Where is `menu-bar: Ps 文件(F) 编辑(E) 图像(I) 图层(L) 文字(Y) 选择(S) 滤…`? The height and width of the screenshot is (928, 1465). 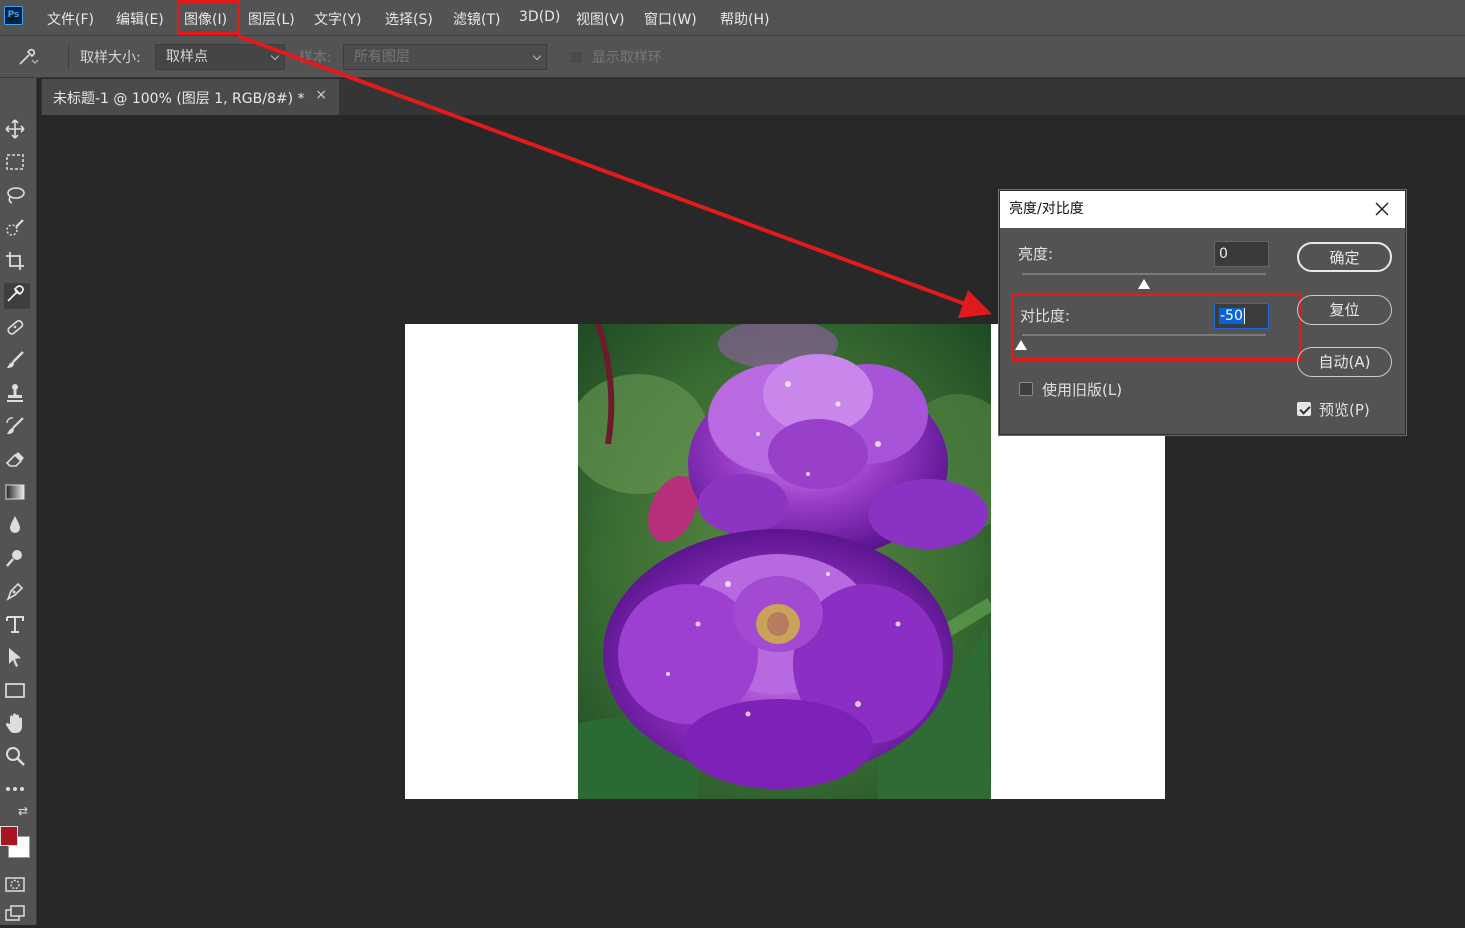
menu-bar: Ps 文件(F) 编辑(E) 图像(I) 图层(L) 文字(Y) 选择(S) 滤… is located at coordinates (732, 18).